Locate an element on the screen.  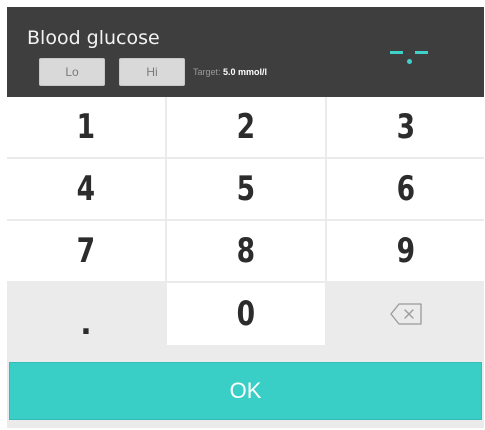
key-6-label: 6 is located at coordinates (405, 189).